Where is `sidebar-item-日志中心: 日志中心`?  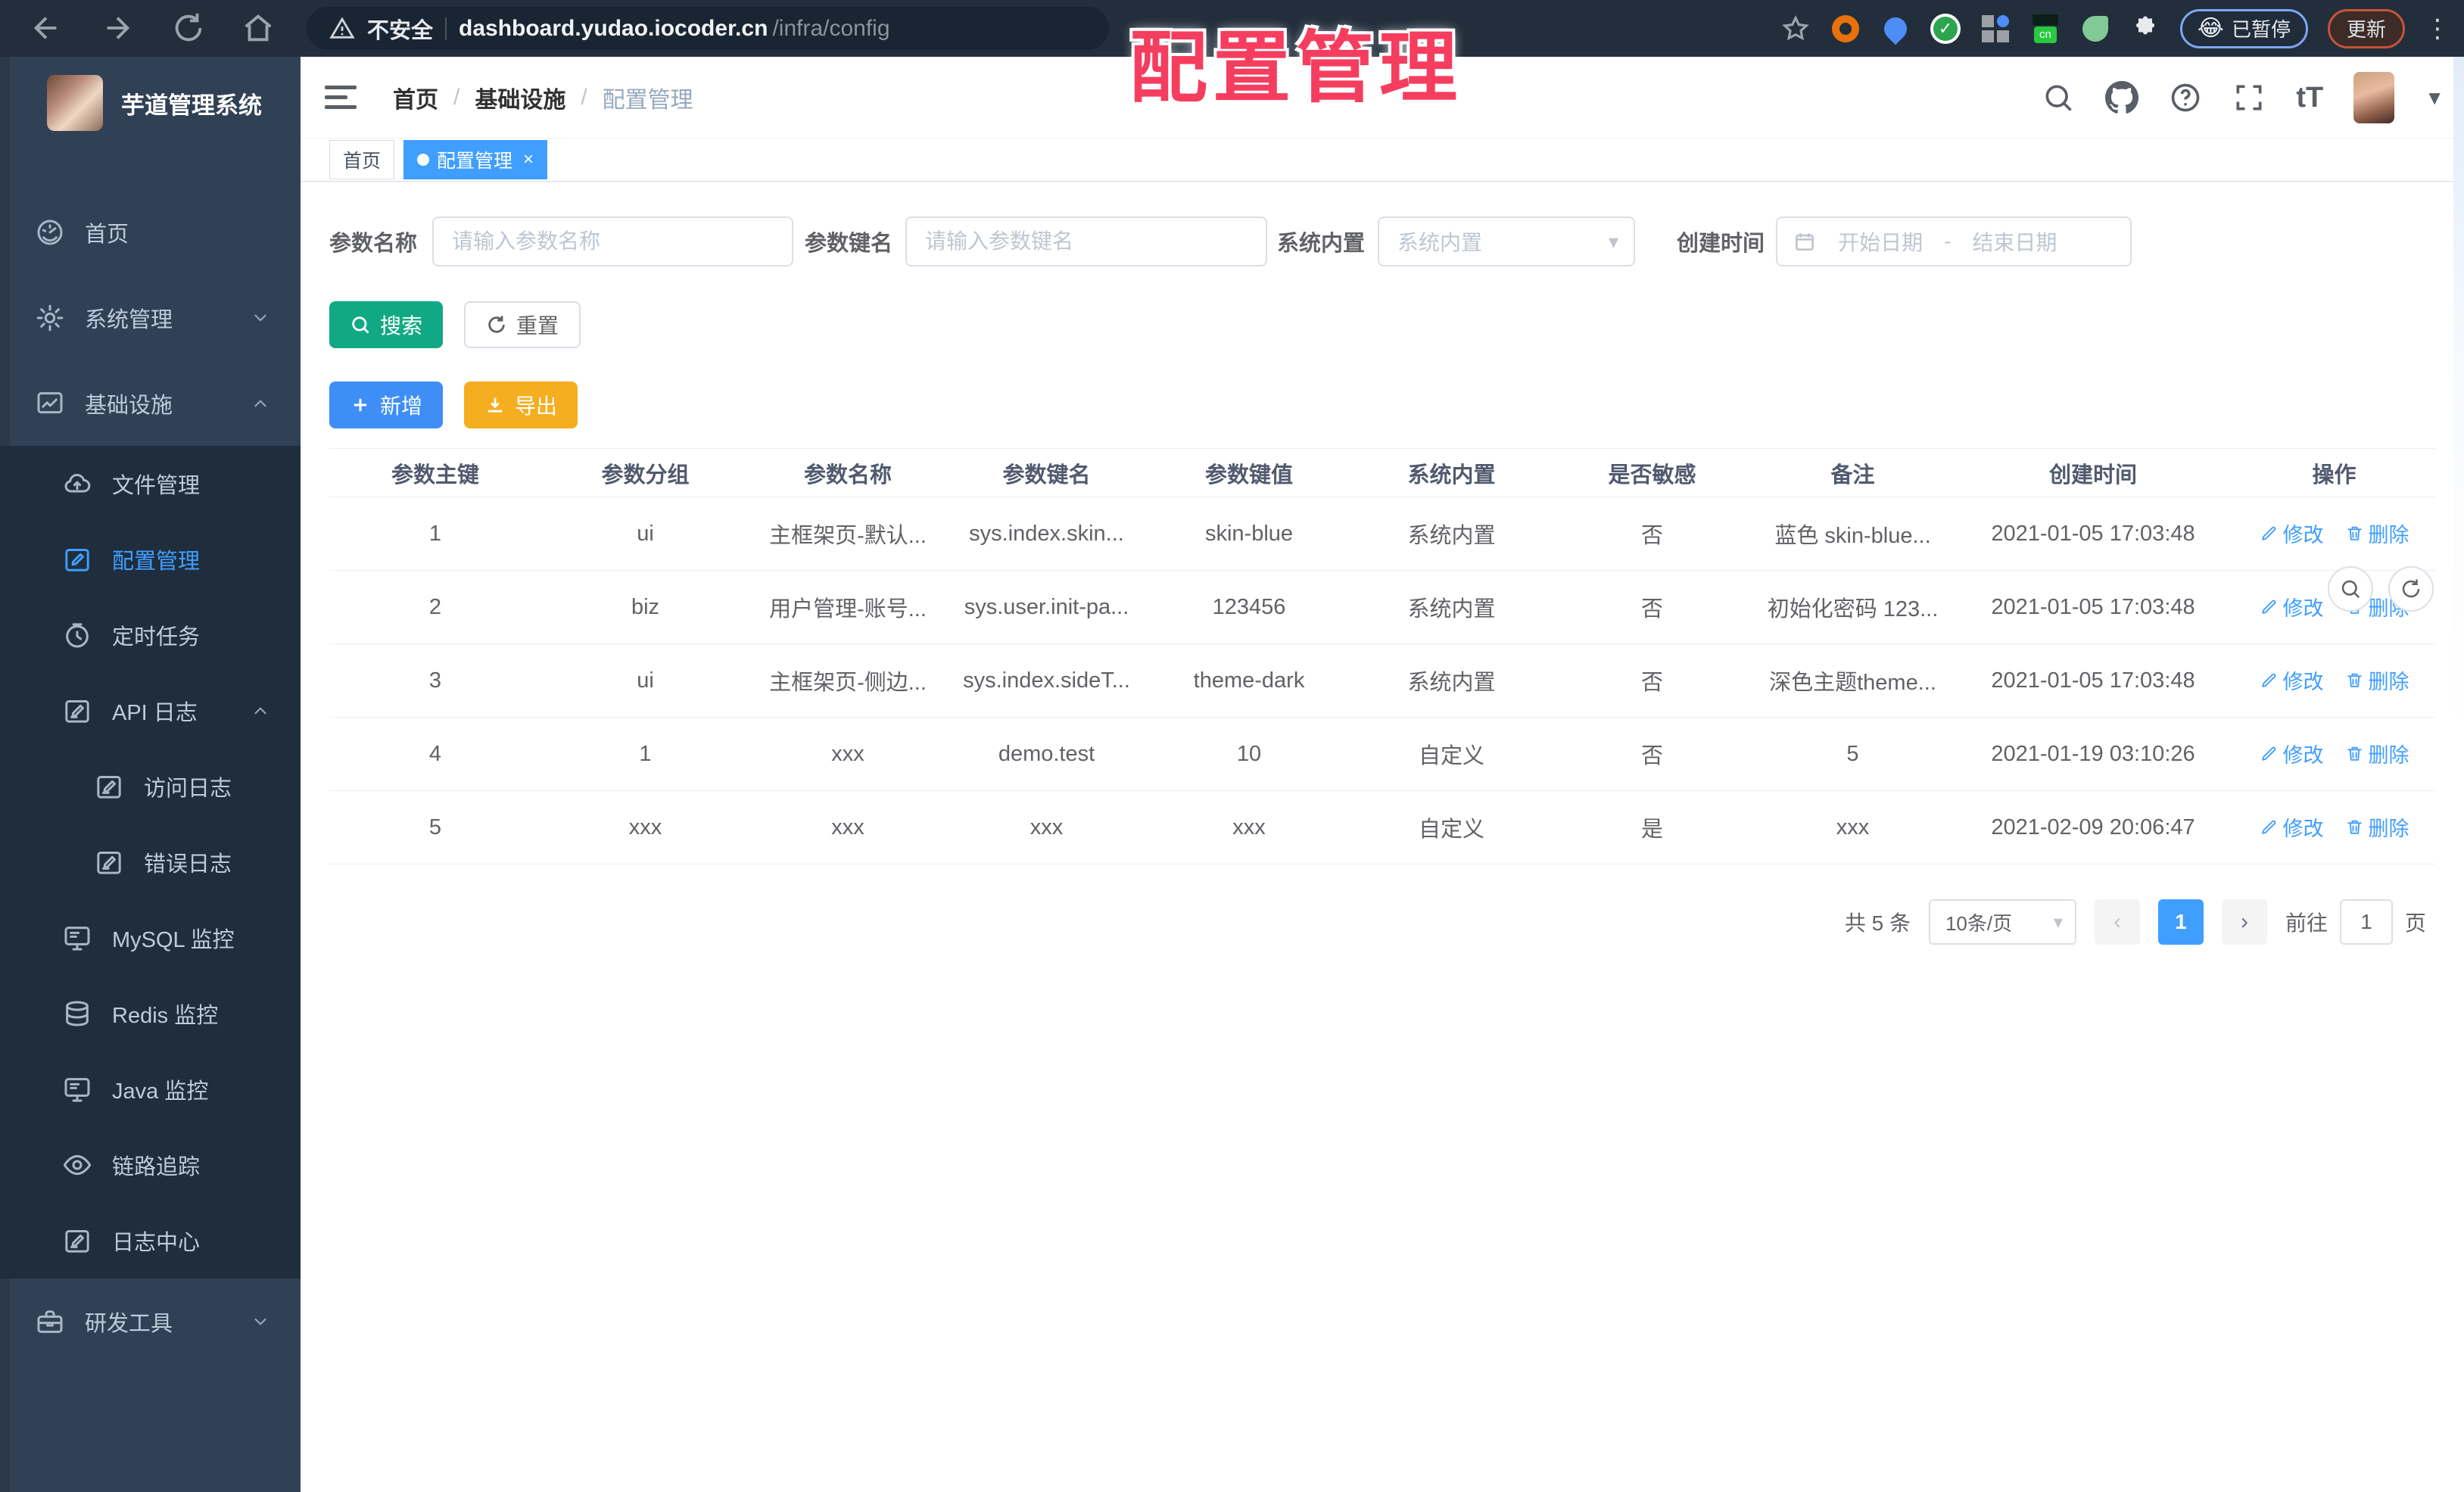 sidebar-item-日志中心: 日志中心 is located at coordinates (150, 1241).